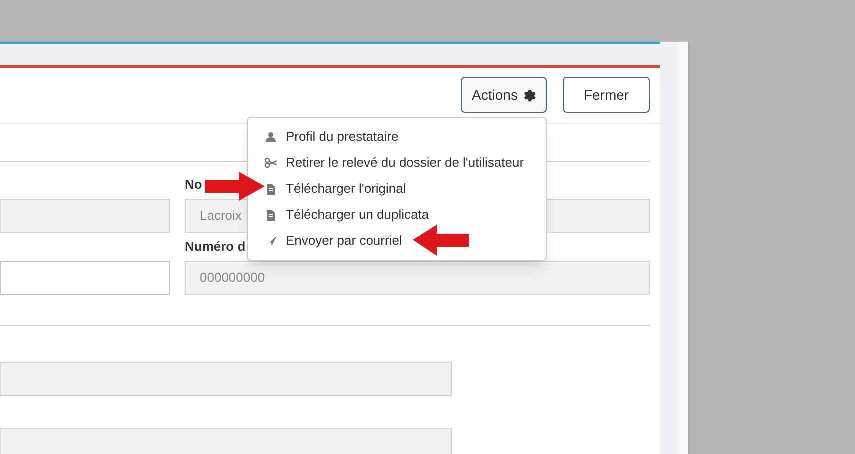  What do you see at coordinates (271, 163) in the screenshot?
I see `scissors-icon` at bounding box center [271, 163].